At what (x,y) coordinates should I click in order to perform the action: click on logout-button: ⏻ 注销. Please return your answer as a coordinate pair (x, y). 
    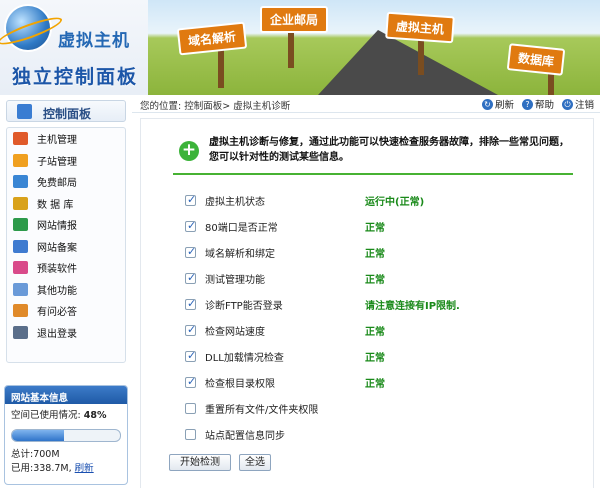
    Looking at the image, I should click on (577, 104).